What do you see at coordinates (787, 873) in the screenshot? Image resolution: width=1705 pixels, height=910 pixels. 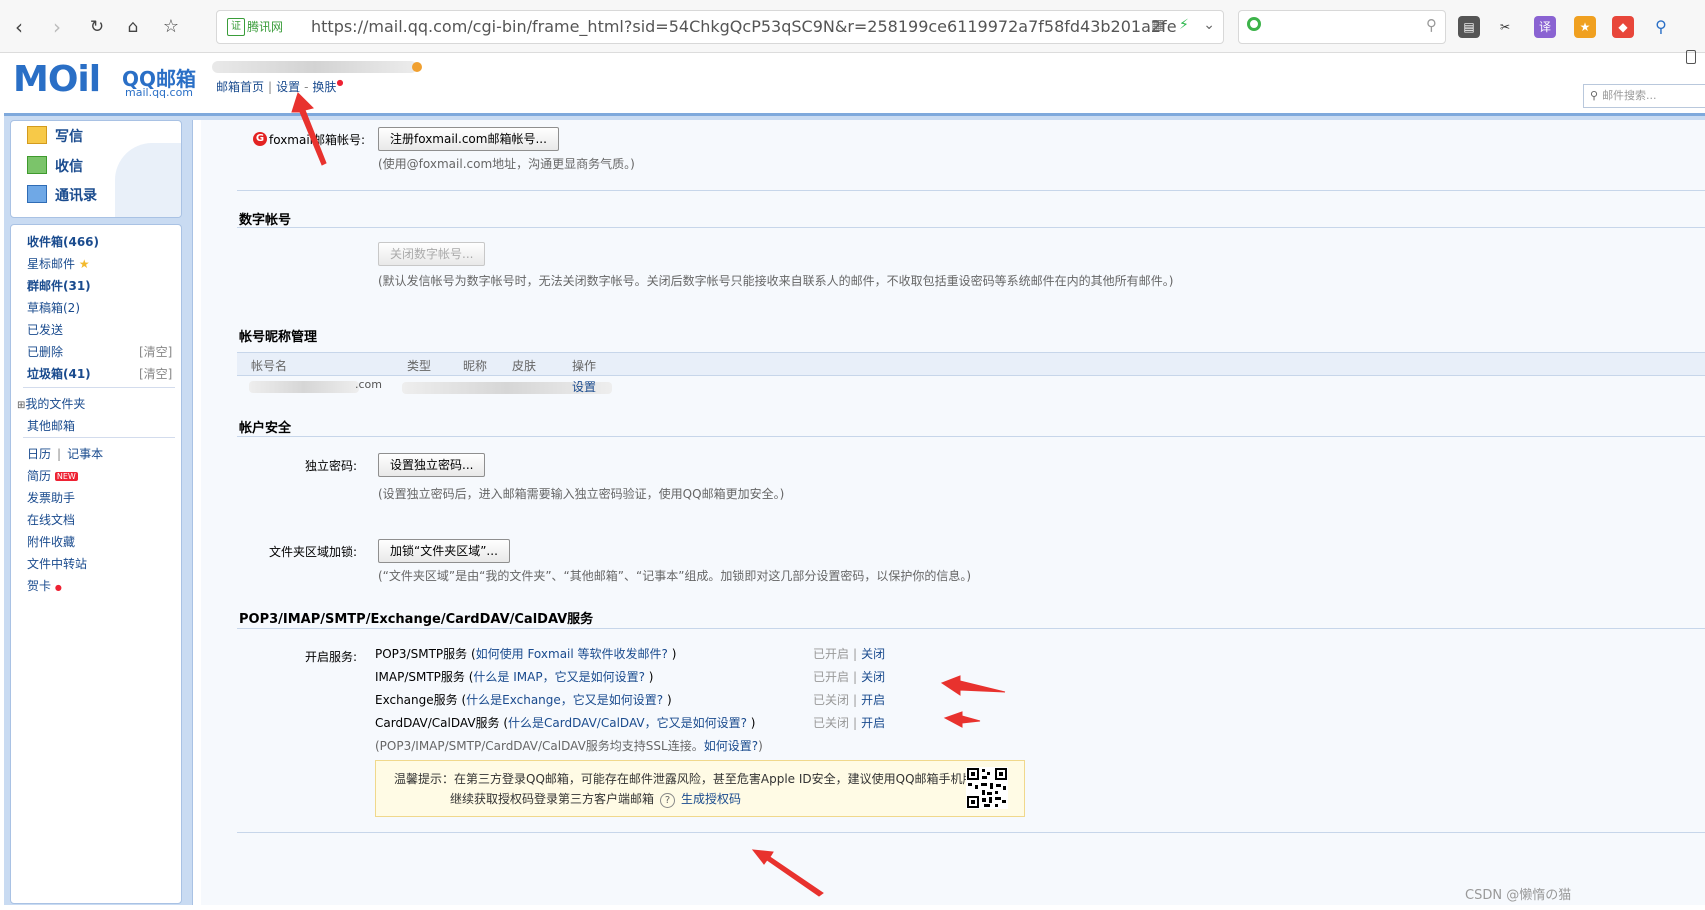 I see `arrow-auth-code` at bounding box center [787, 873].